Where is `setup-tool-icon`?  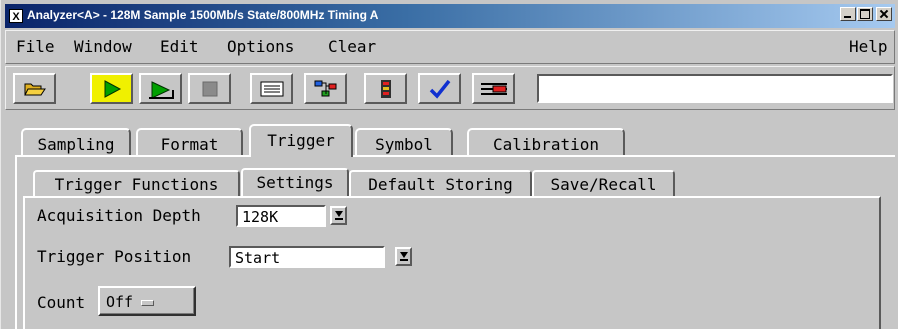 setup-tool-icon is located at coordinates (493, 88).